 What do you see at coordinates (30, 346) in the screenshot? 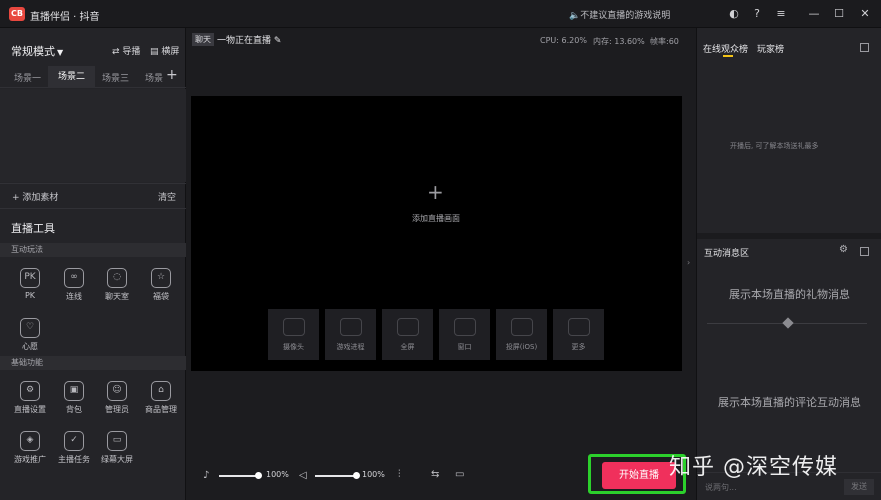
I see `tool-label: 心愿` at bounding box center [30, 346].